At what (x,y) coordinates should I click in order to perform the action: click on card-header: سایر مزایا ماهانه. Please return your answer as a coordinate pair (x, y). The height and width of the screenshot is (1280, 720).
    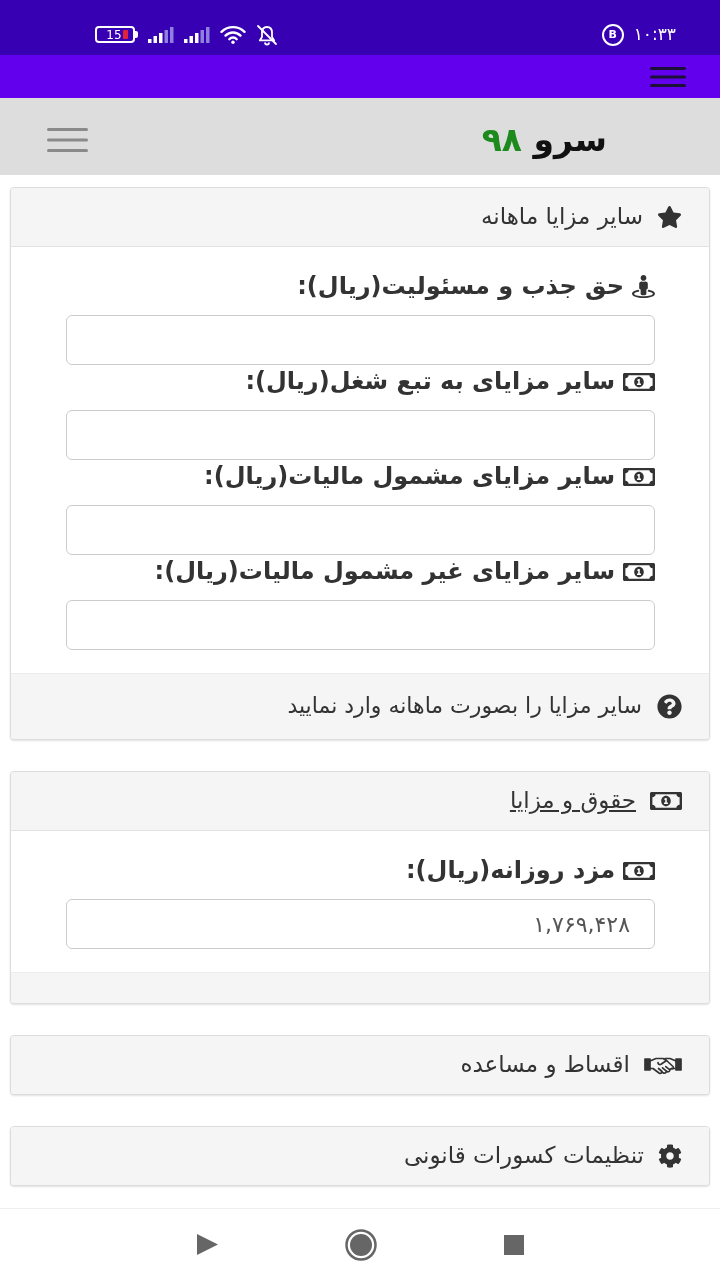
    Looking at the image, I should click on (360, 217).